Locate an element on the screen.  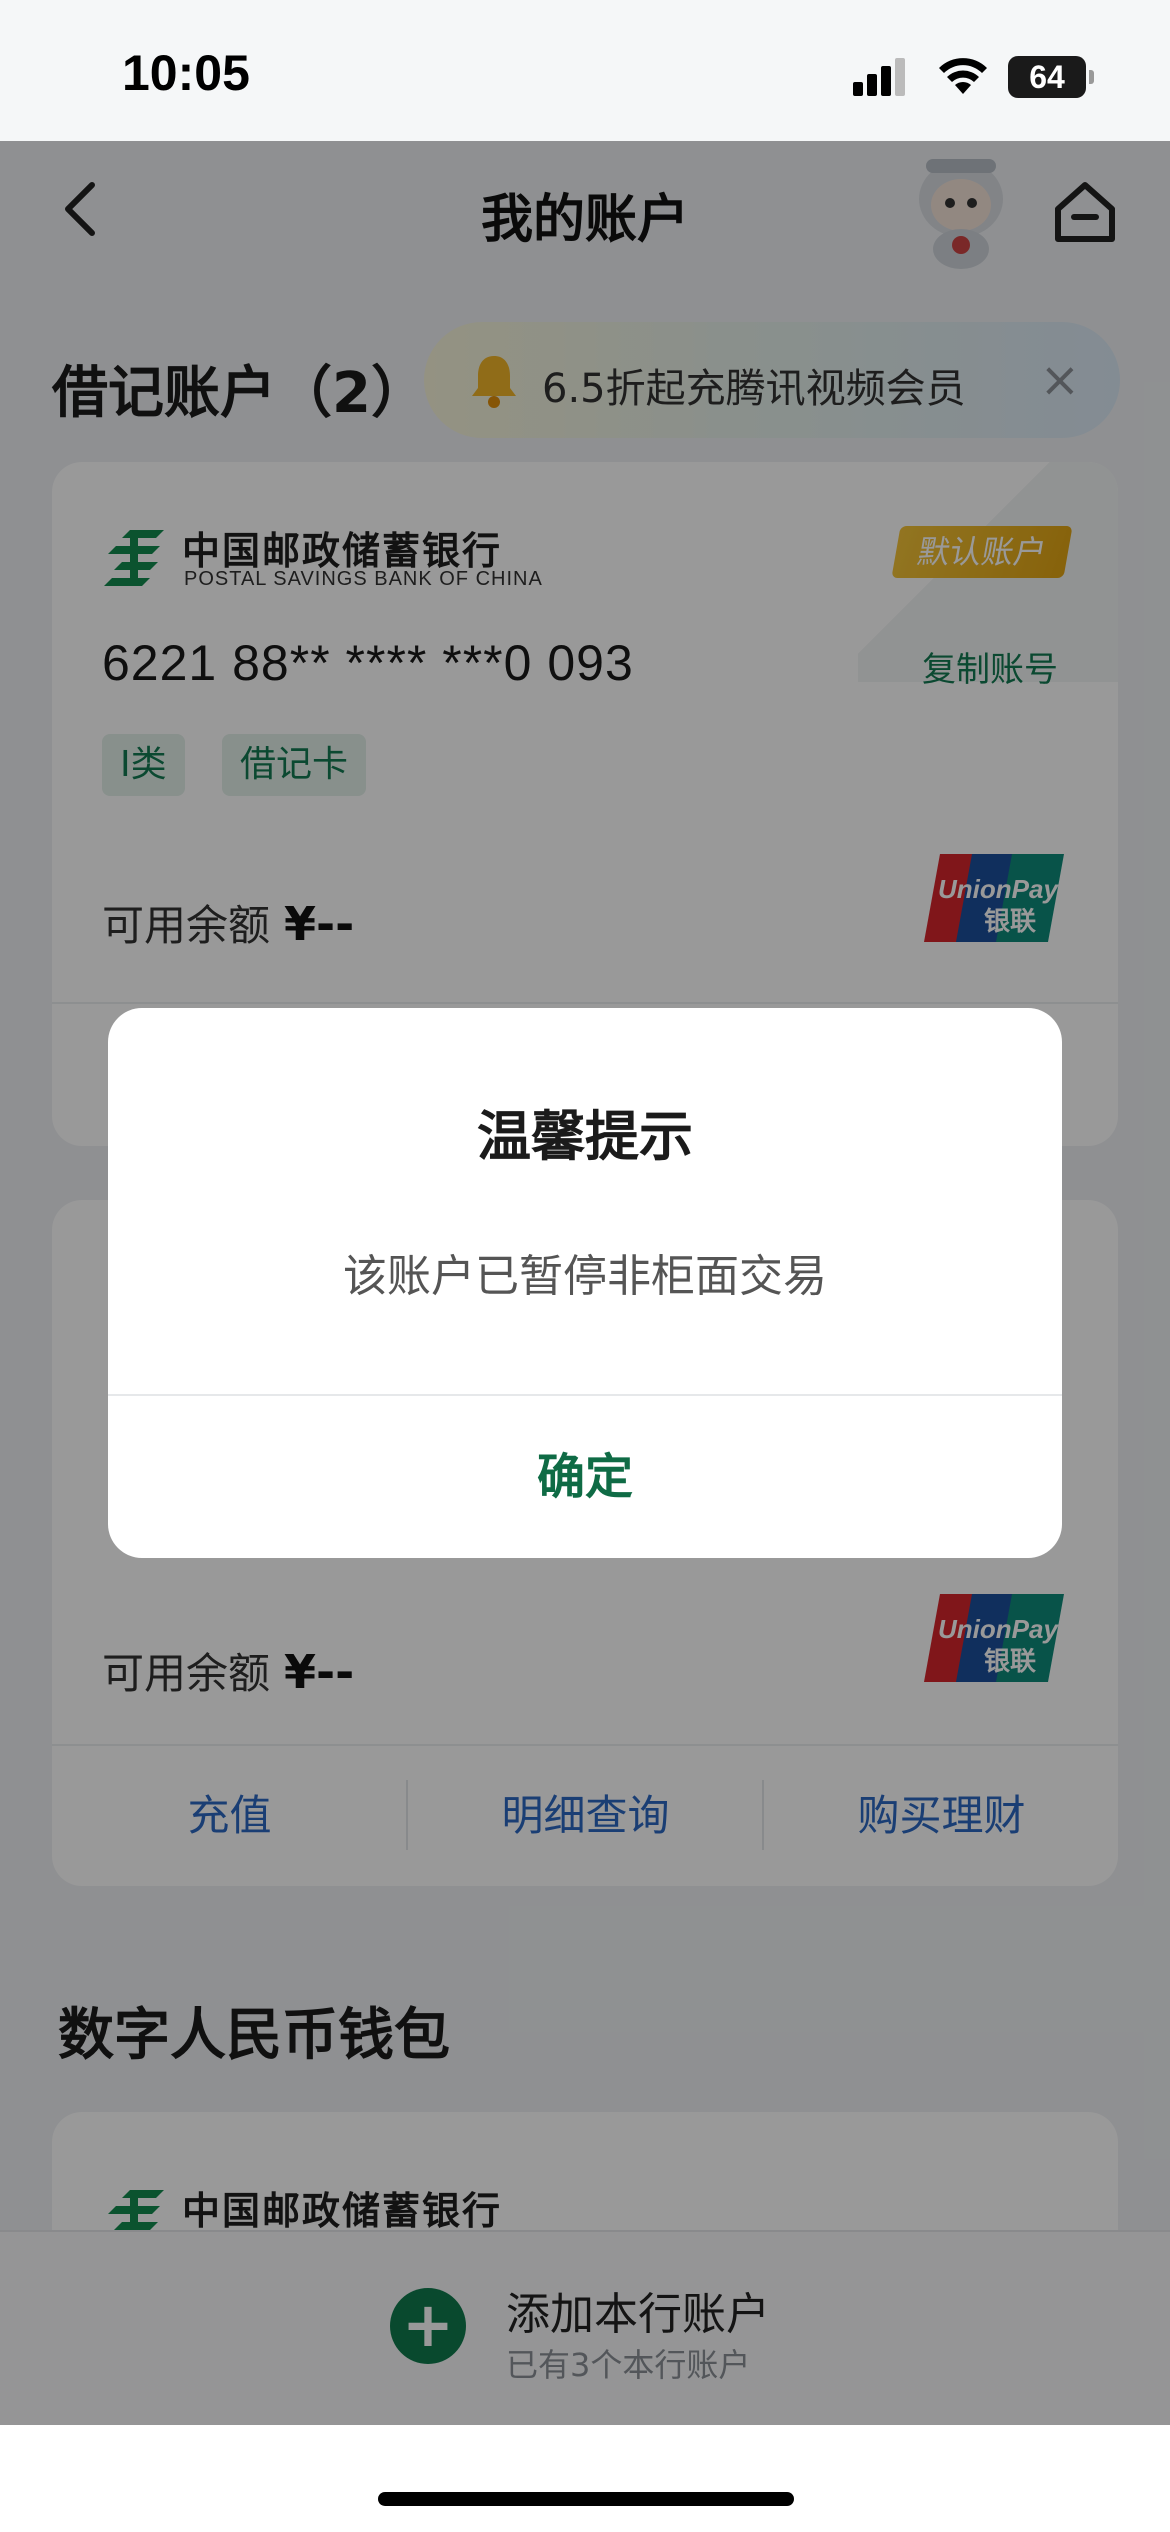
confirm-button: 确定 is located at coordinates (585, 1477).